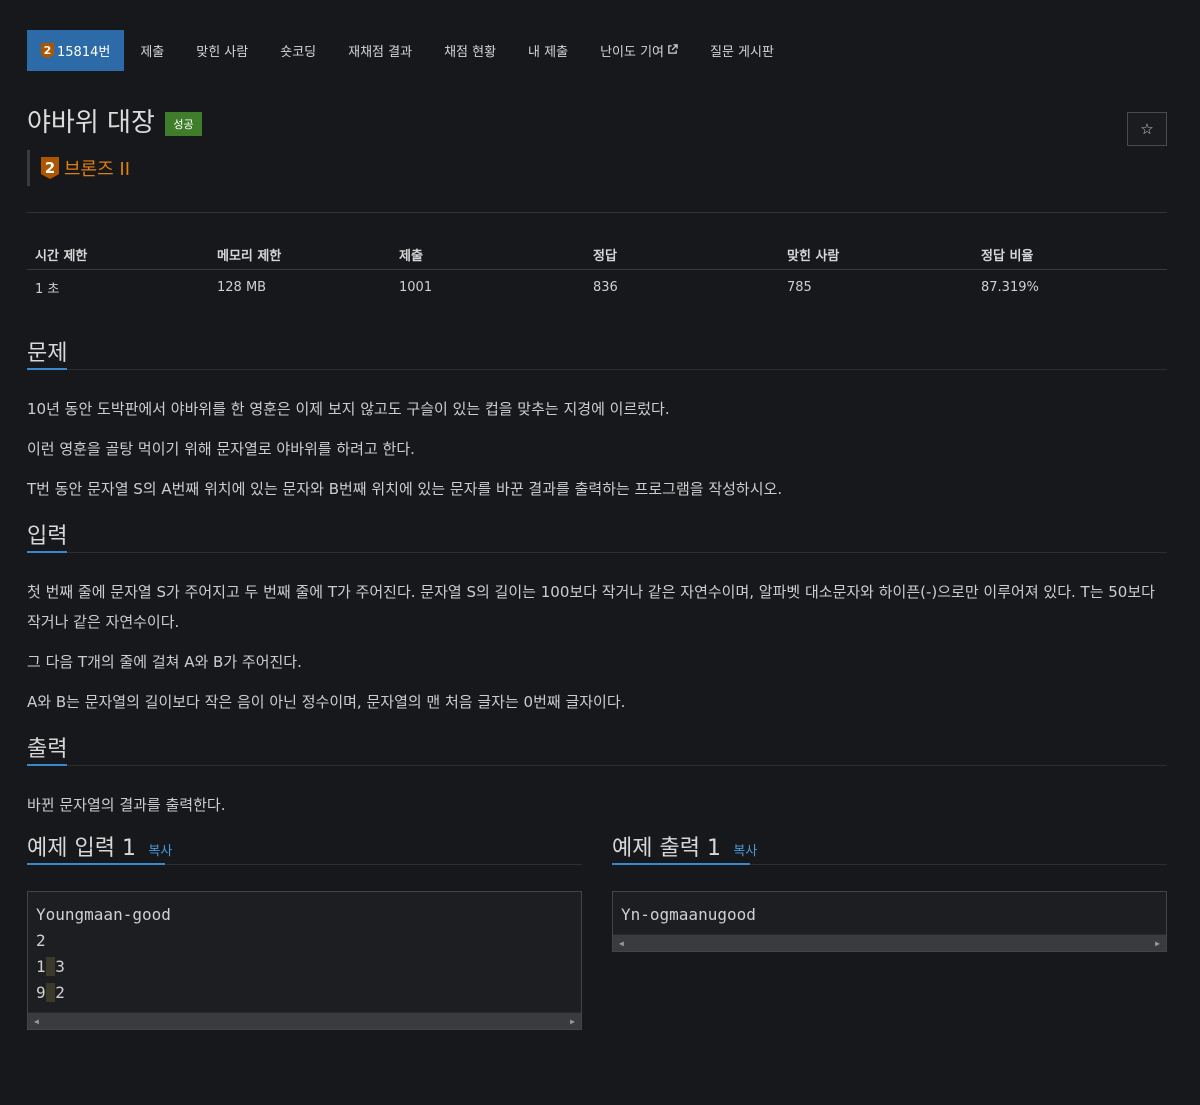 The image size is (1200, 1105). What do you see at coordinates (47, 289) in the screenshot?
I see `value-time-limit: 1 초` at bounding box center [47, 289].